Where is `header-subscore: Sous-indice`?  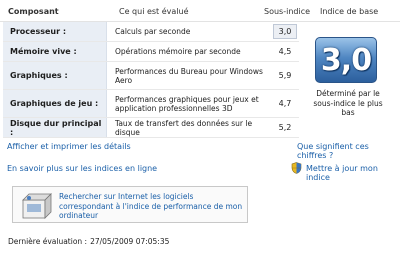 header-subscore: Sous-indice is located at coordinates (287, 11).